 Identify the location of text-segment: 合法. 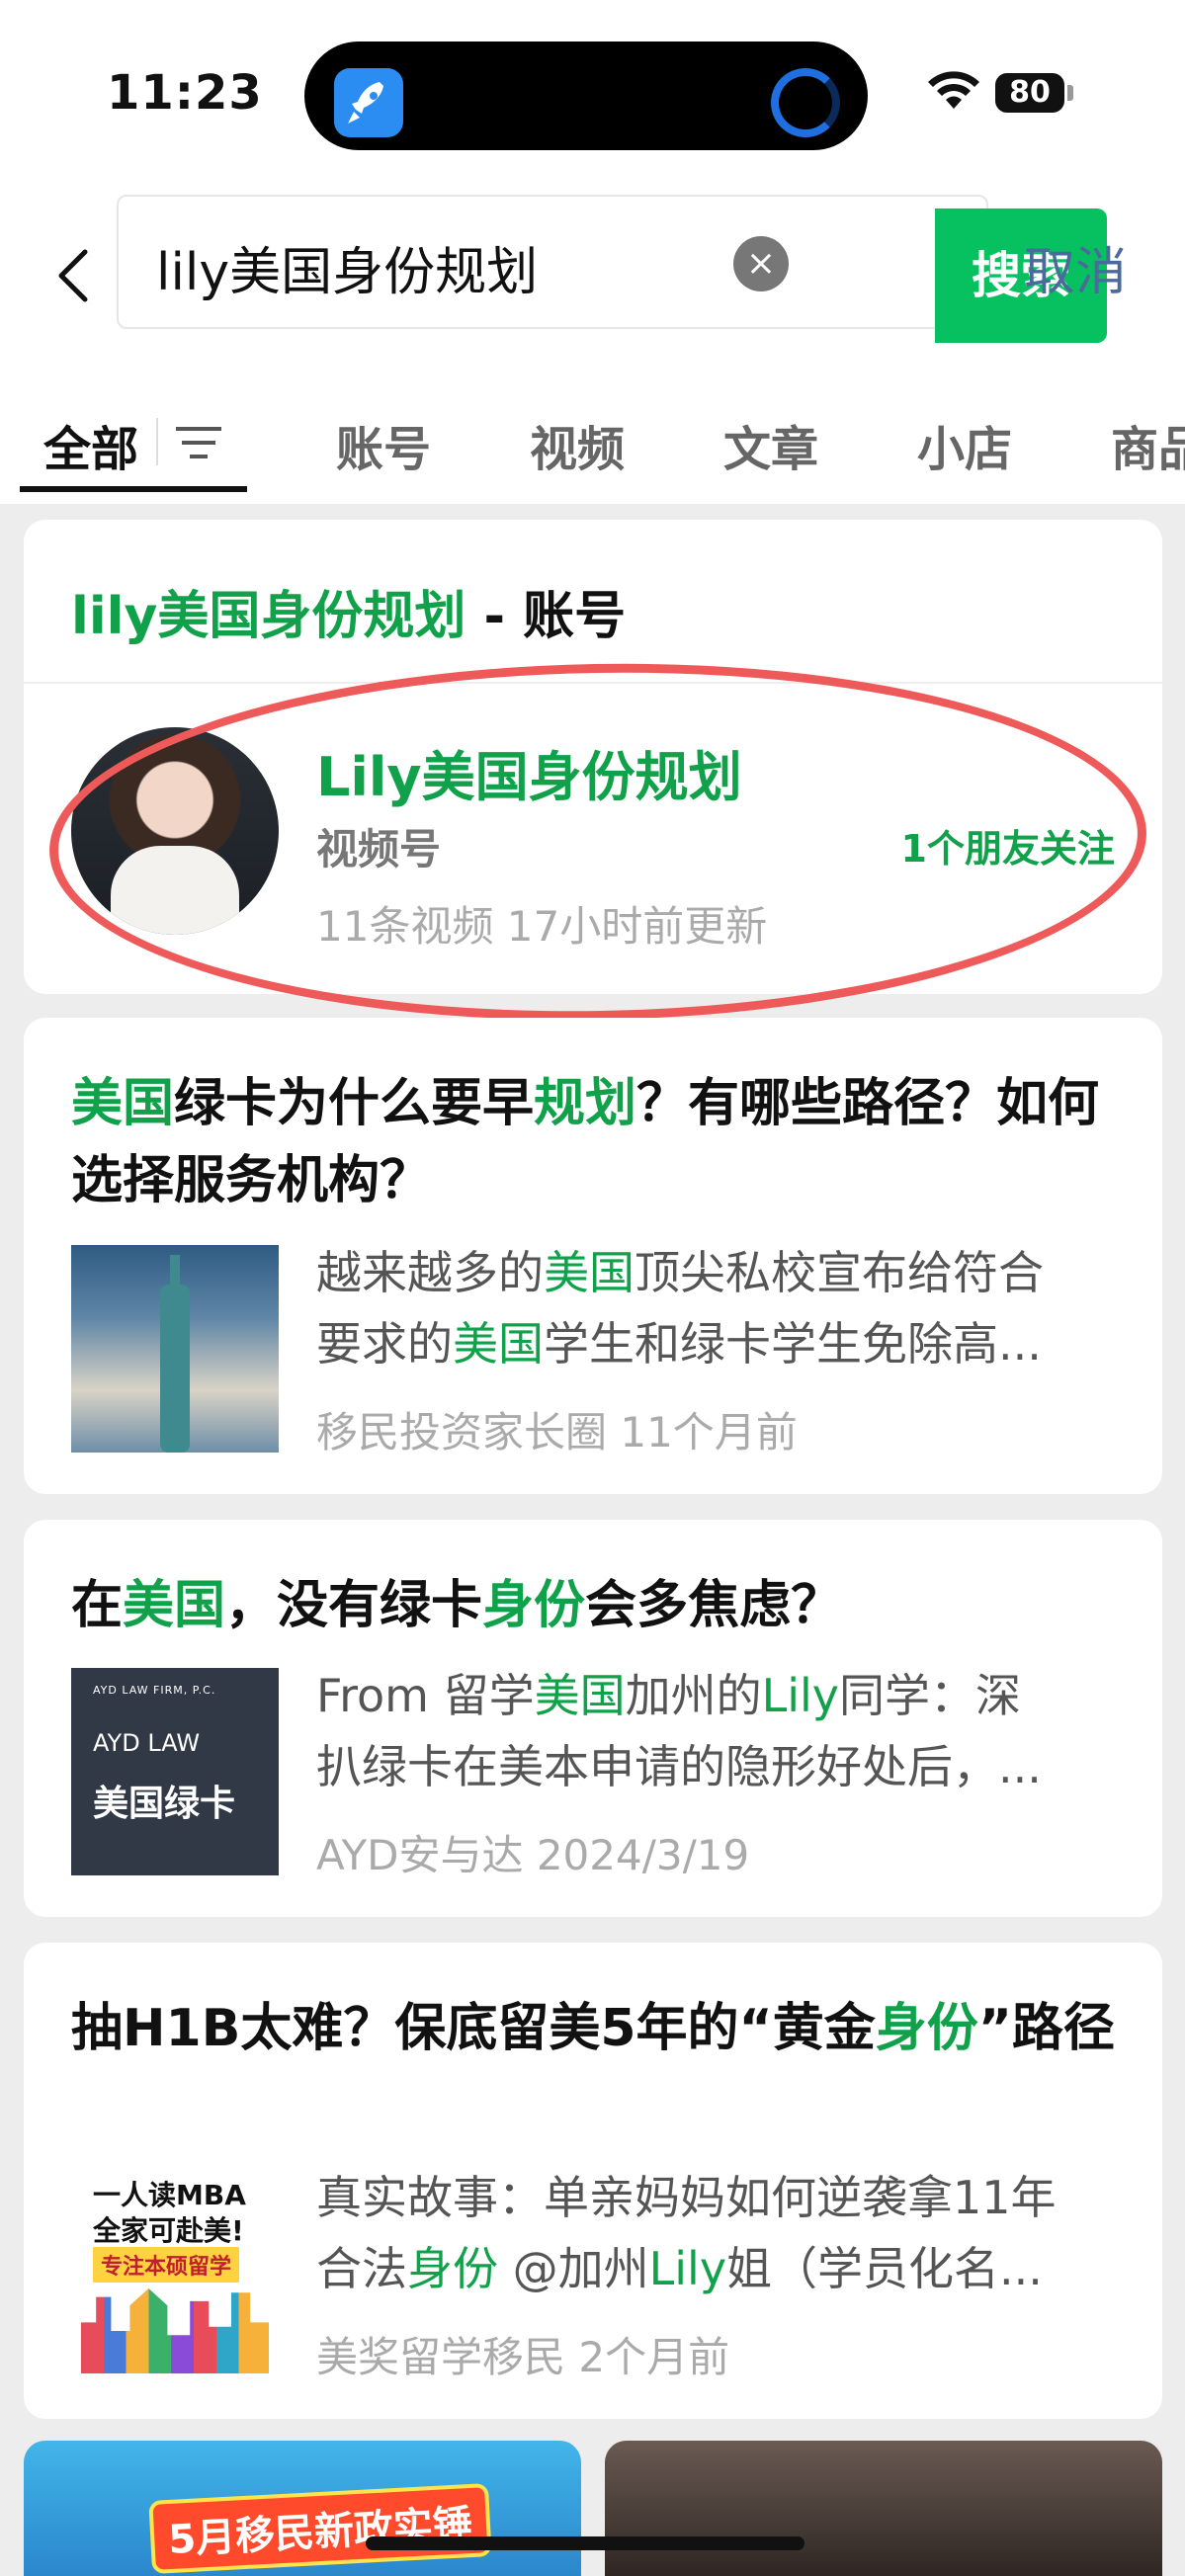
(361, 2268).